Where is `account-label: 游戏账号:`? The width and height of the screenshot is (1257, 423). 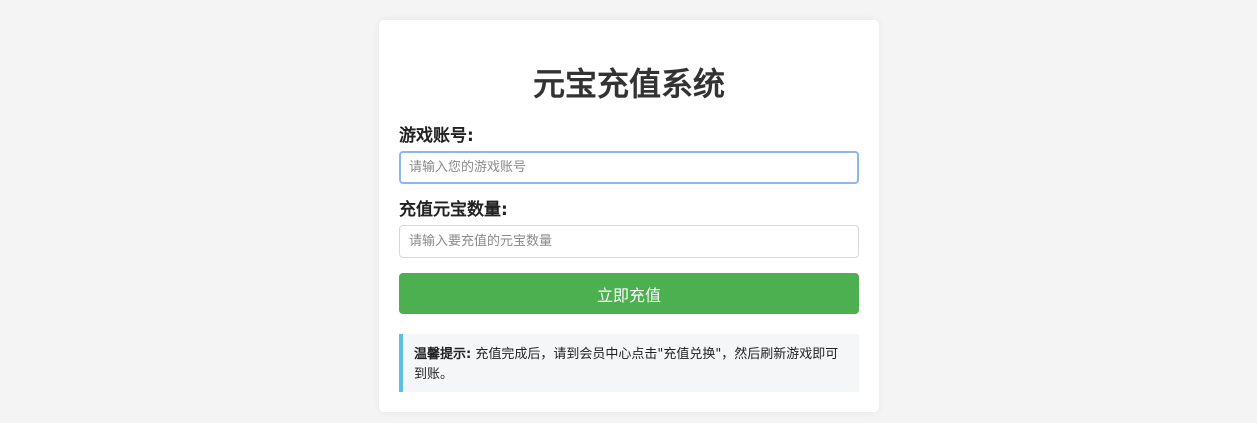
account-label: 游戏账号: is located at coordinates (436, 136).